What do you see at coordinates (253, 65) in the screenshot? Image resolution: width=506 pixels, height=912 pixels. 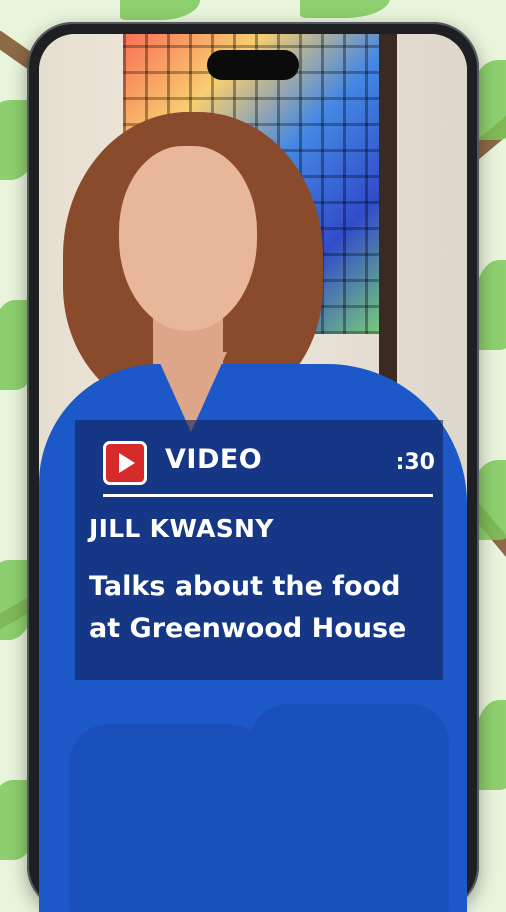 I see `camera-notch` at bounding box center [253, 65].